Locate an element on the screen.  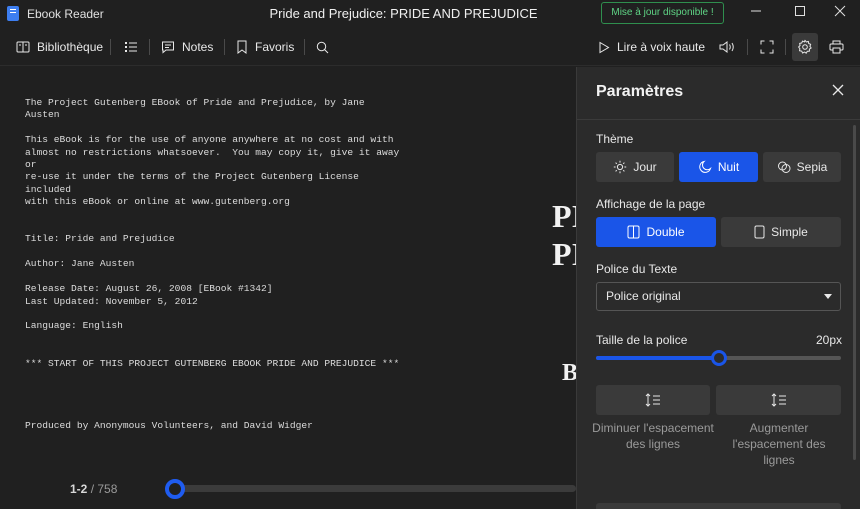
theme-night-button: Nuit is located at coordinates (718, 167).